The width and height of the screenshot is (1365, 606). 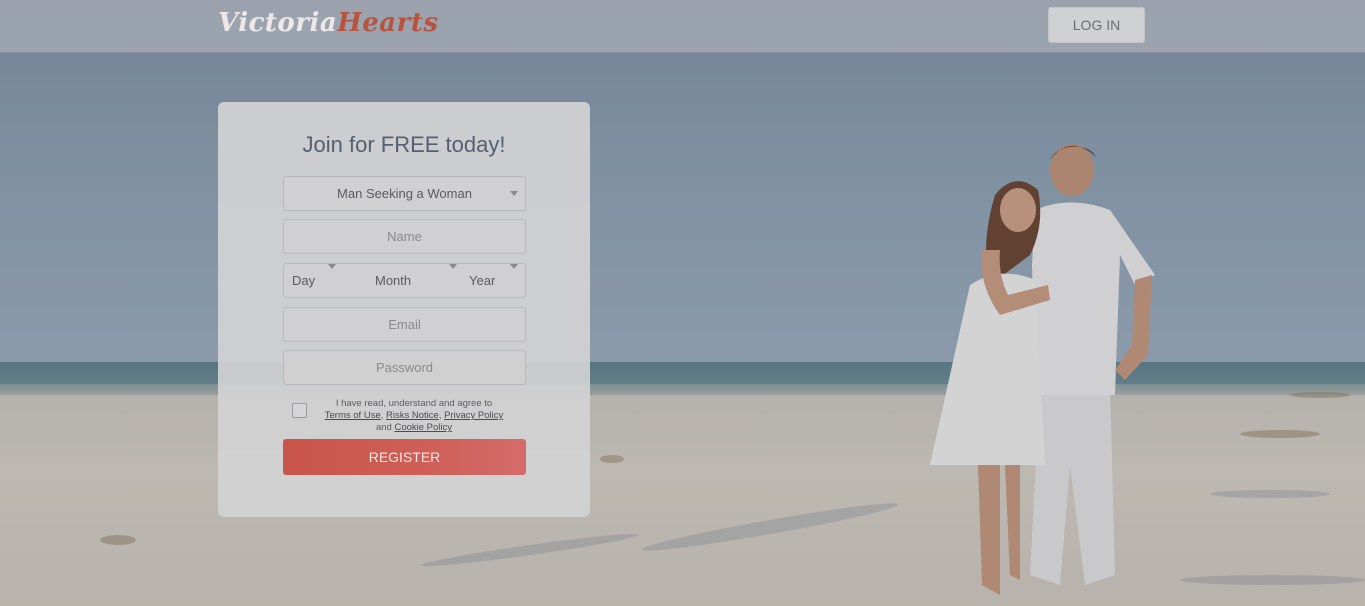 I want to click on agree-intro-text: I have read, understand and agree to, so click(x=414, y=403).